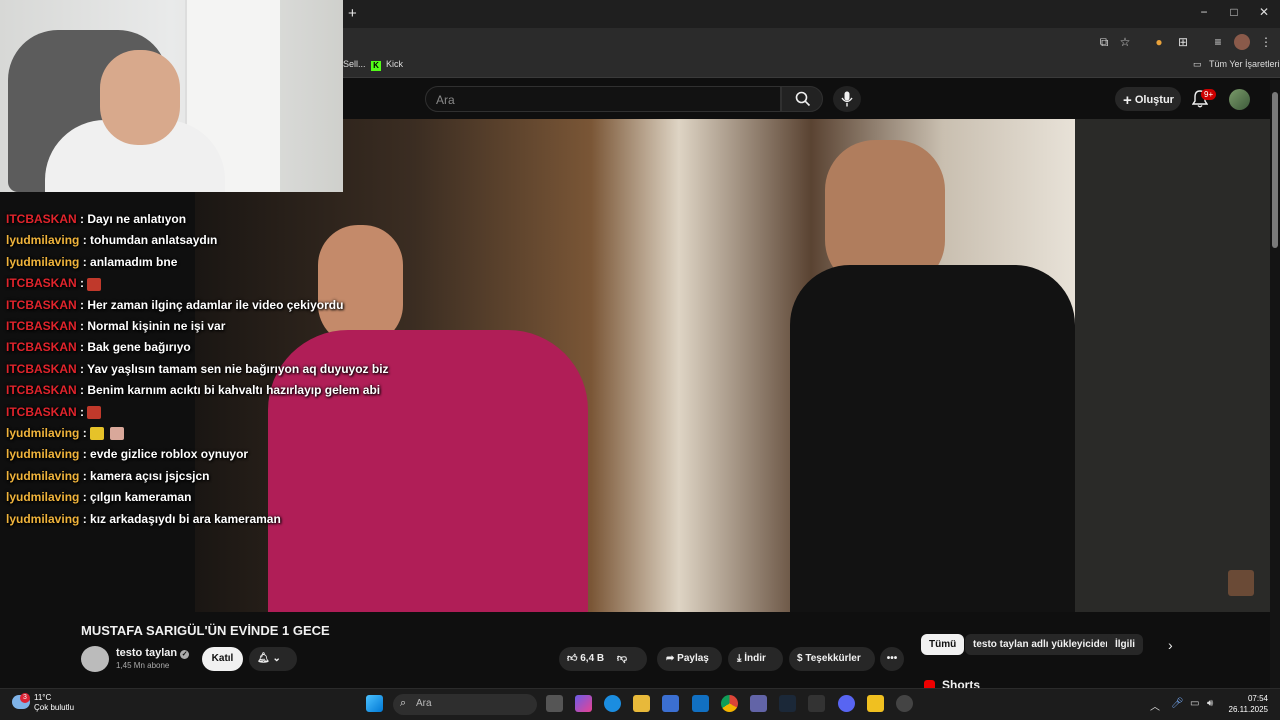 This screenshot has width=1280, height=720. What do you see at coordinates (91, 262) in the screenshot?
I see `chat-message: lyudmilaving : anlamadım bne` at bounding box center [91, 262].